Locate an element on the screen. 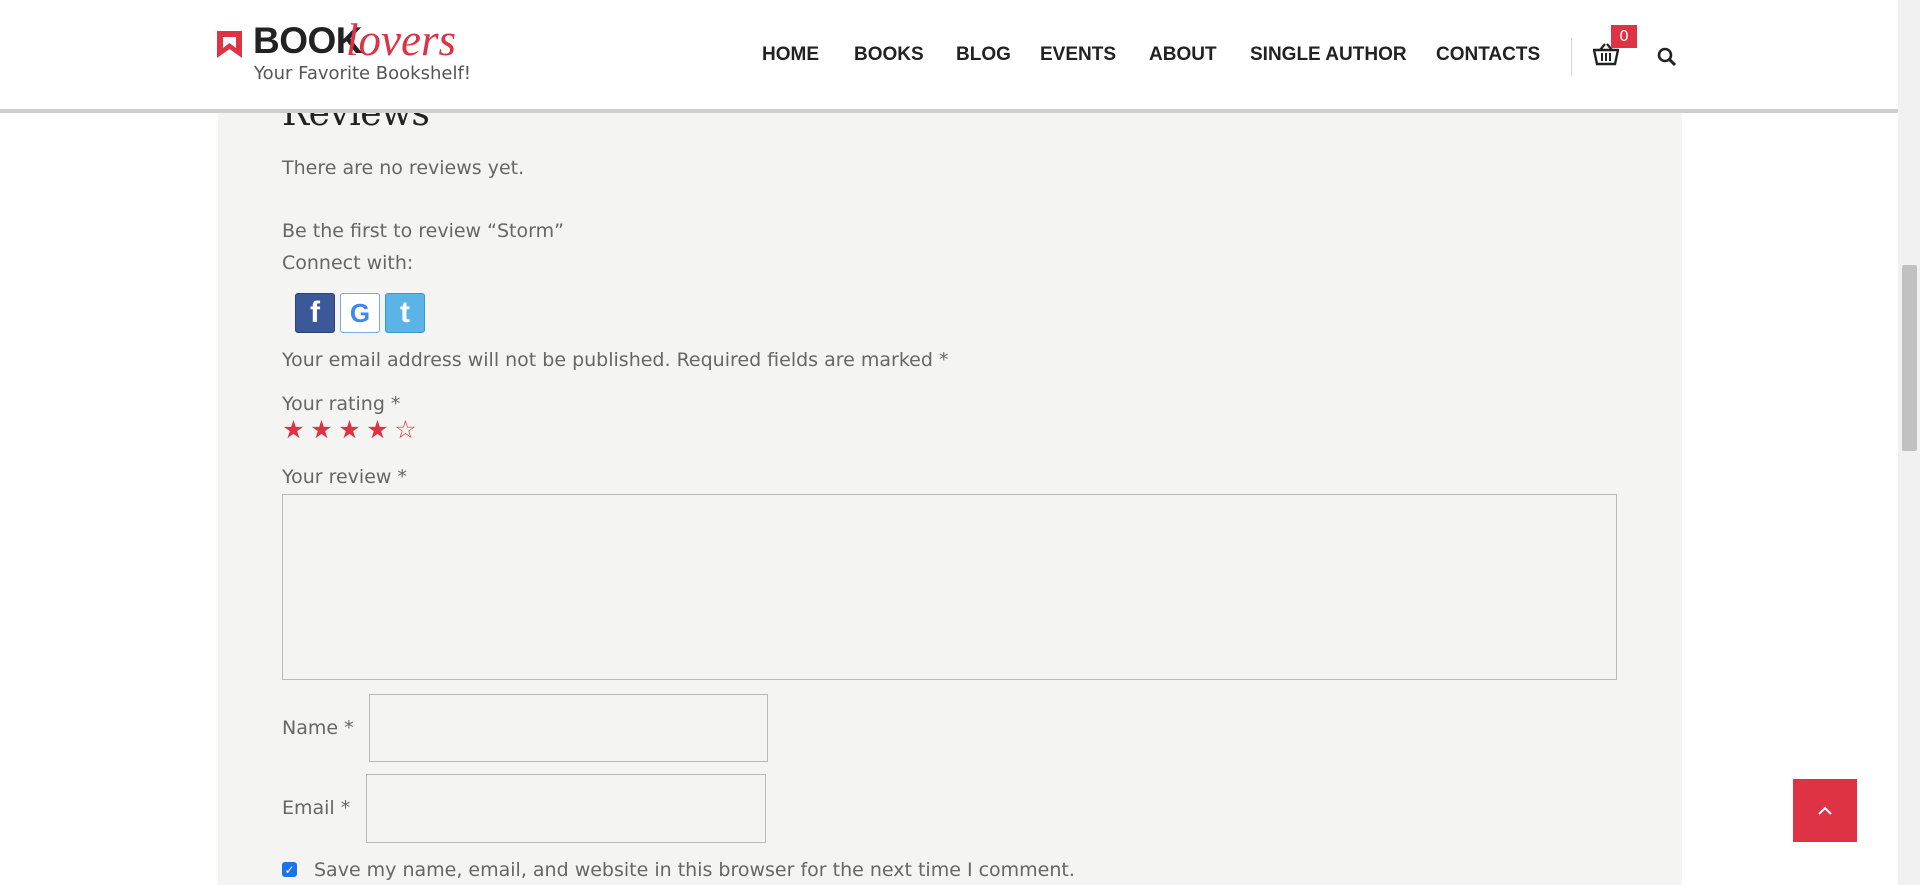 The height and width of the screenshot is (885, 1920). connect-with-label: Connect with: is located at coordinates (348, 263).